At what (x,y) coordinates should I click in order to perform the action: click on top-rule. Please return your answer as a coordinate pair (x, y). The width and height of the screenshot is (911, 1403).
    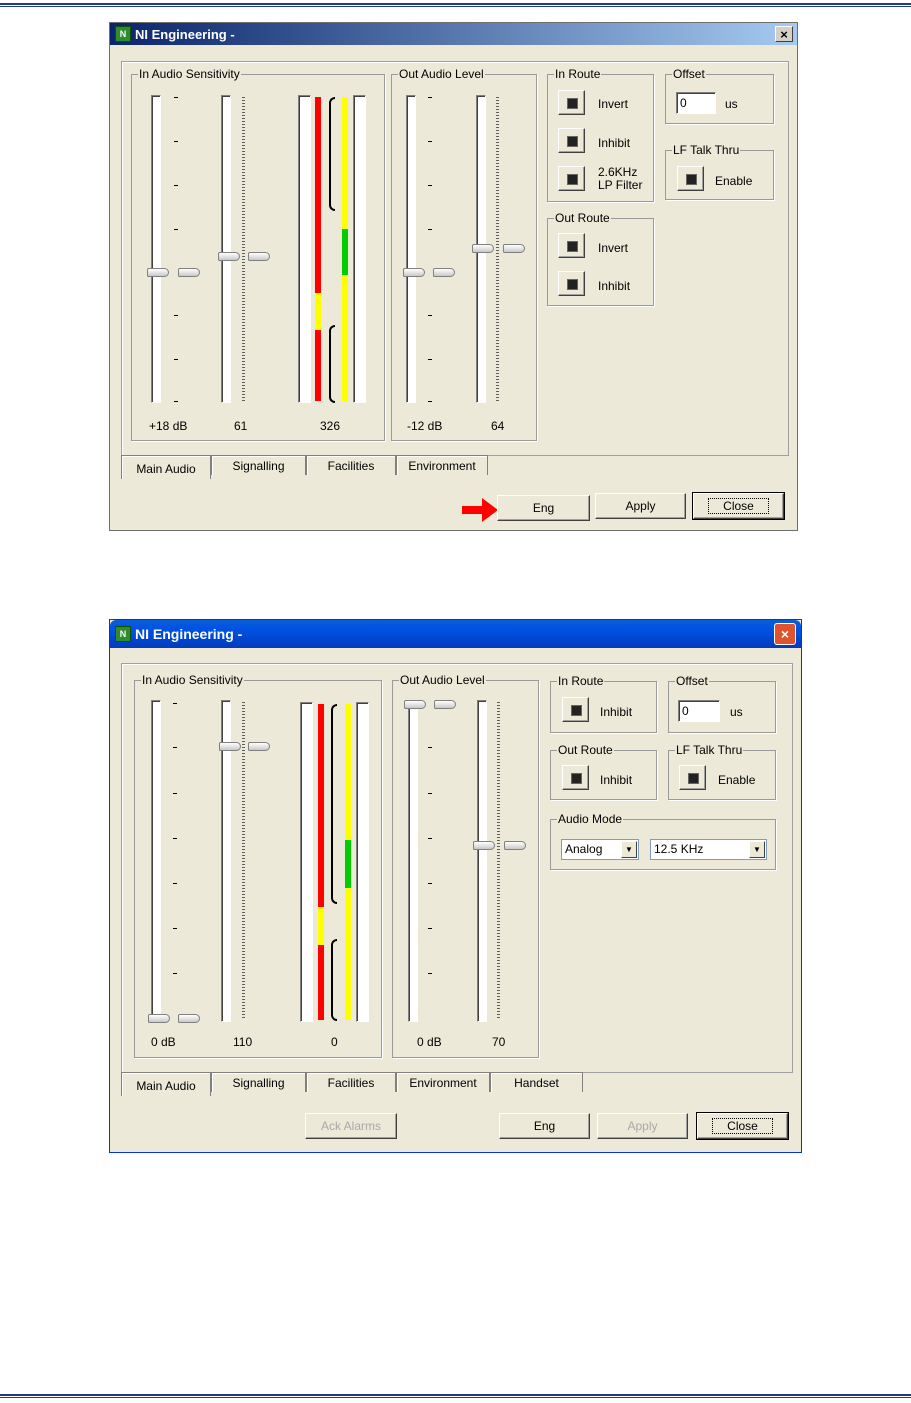
    Looking at the image, I should click on (455, 5).